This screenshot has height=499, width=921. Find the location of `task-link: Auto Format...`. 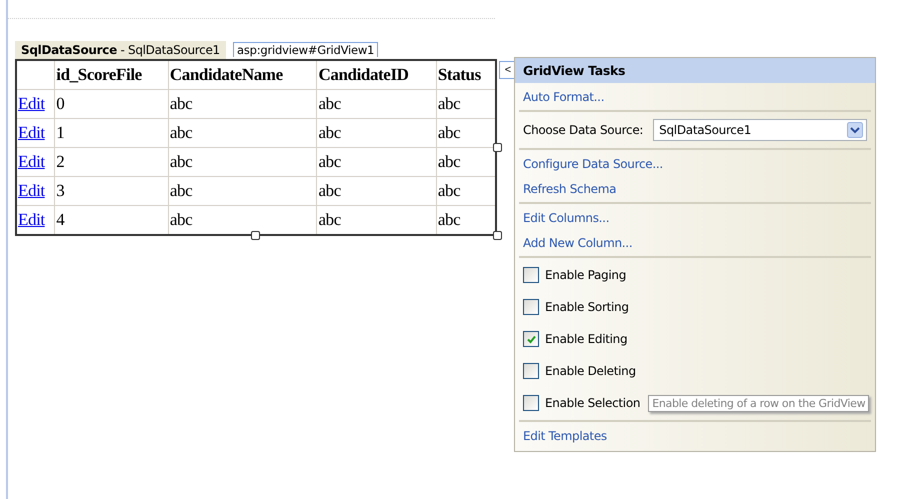

task-link: Auto Format... is located at coordinates (563, 97).